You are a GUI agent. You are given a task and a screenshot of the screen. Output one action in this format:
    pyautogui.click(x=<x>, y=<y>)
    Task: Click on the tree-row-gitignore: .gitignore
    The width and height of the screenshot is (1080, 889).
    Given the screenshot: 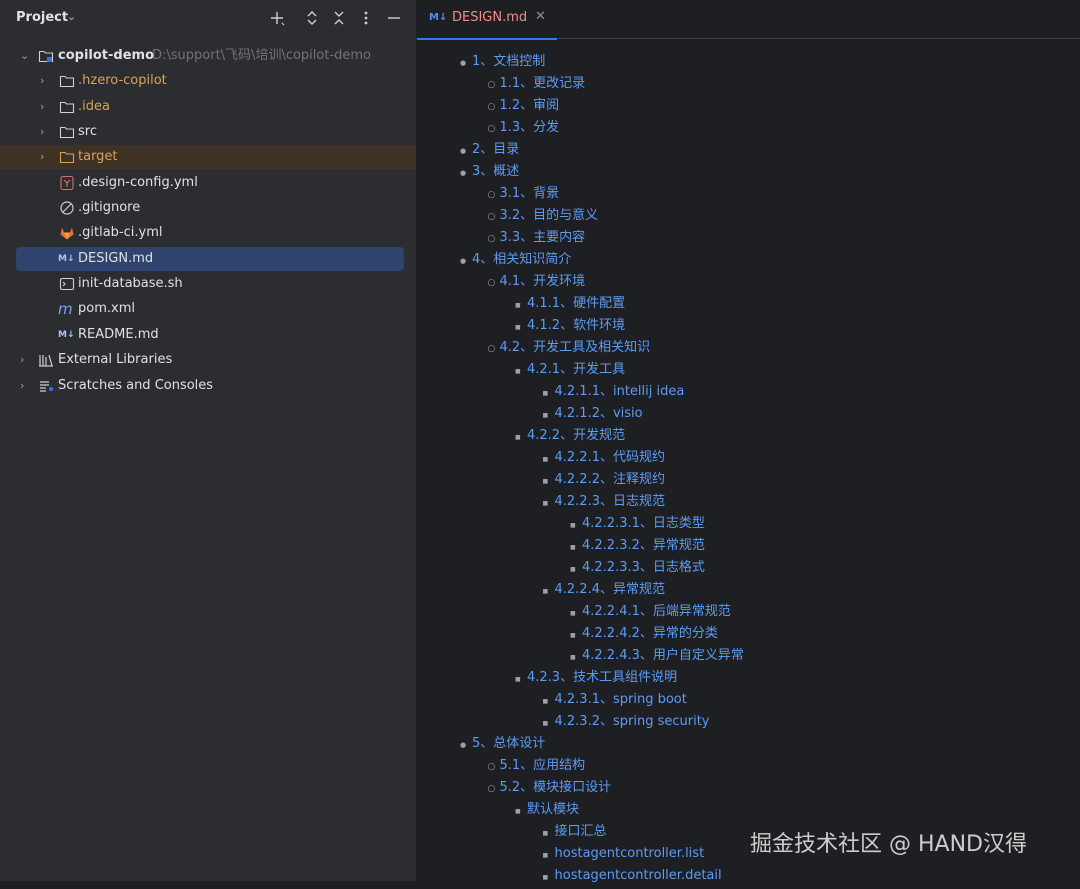 What is the action you would take?
    pyautogui.click(x=210, y=208)
    